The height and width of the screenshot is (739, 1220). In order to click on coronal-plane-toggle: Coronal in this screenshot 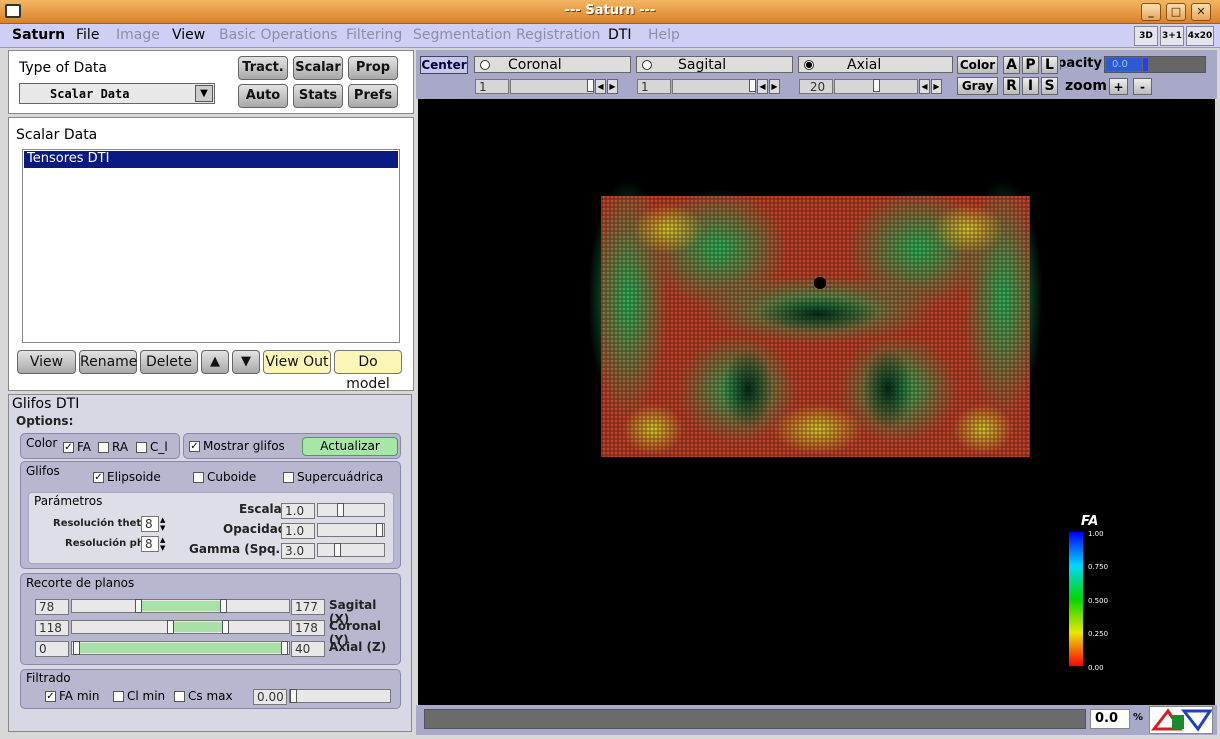, I will do `click(552, 64)`.